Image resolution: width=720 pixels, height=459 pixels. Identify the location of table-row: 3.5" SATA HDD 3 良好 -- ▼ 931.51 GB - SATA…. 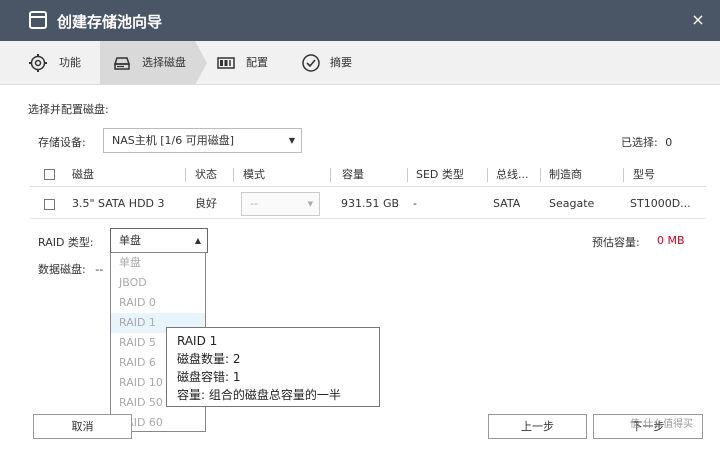
(368, 204).